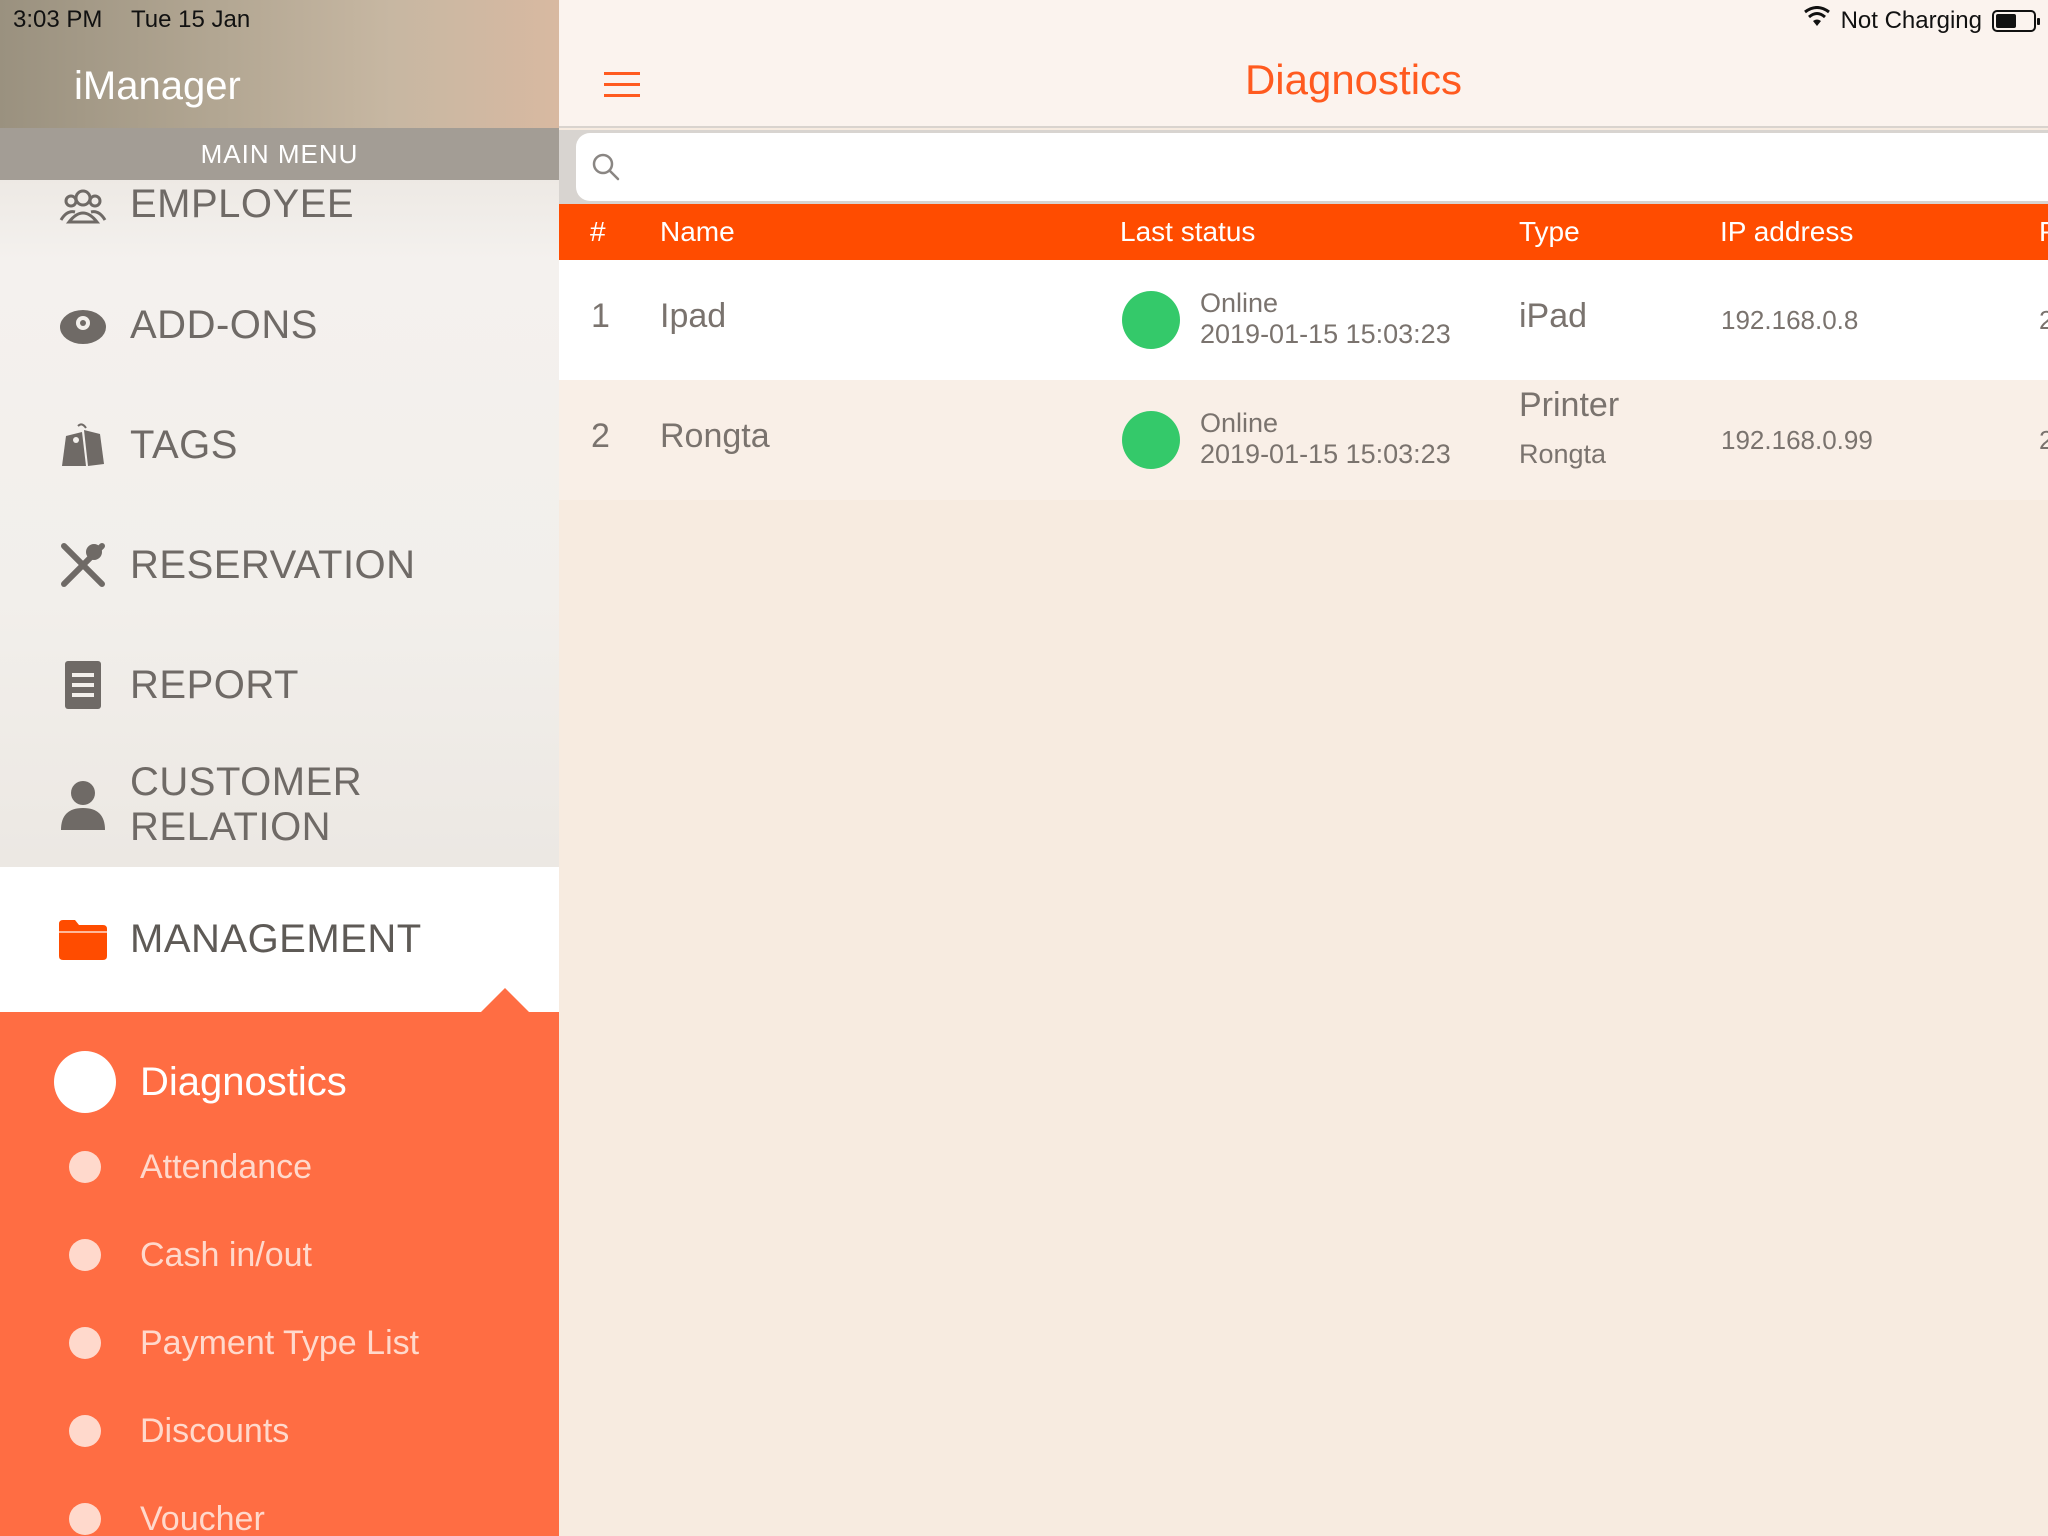 The width and height of the screenshot is (2048, 1536). Describe the element at coordinates (279, 445) in the screenshot. I see `sidebar-item-tags: TAGS` at that location.